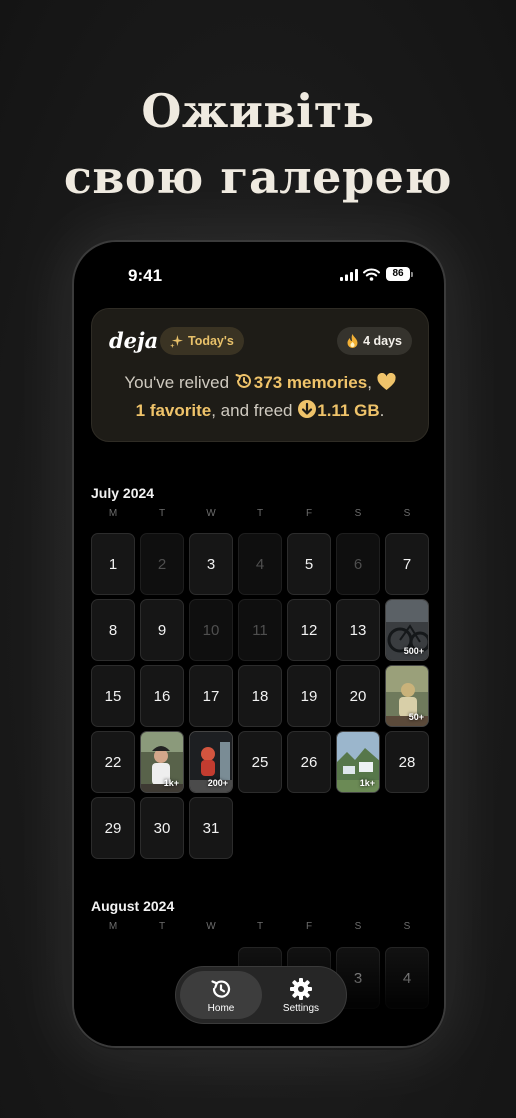 This screenshot has height=1118, width=516. I want to click on photo-count-badge: 50+, so click(416, 717).